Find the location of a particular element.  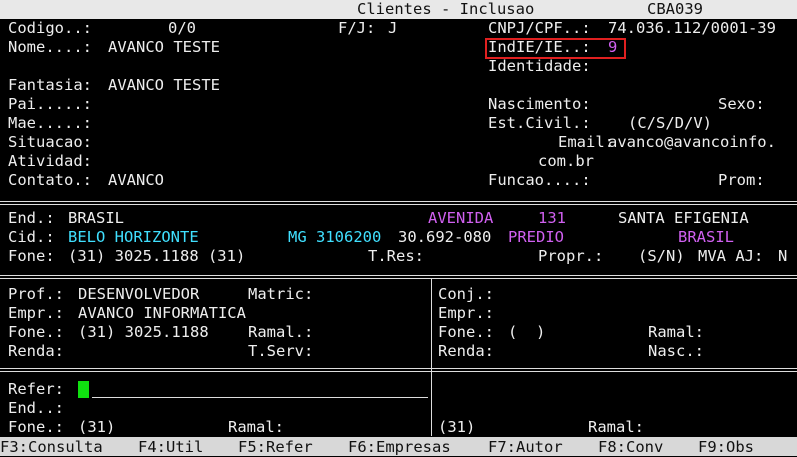

fkey-refer: F5:Refer is located at coordinates (275, 447).